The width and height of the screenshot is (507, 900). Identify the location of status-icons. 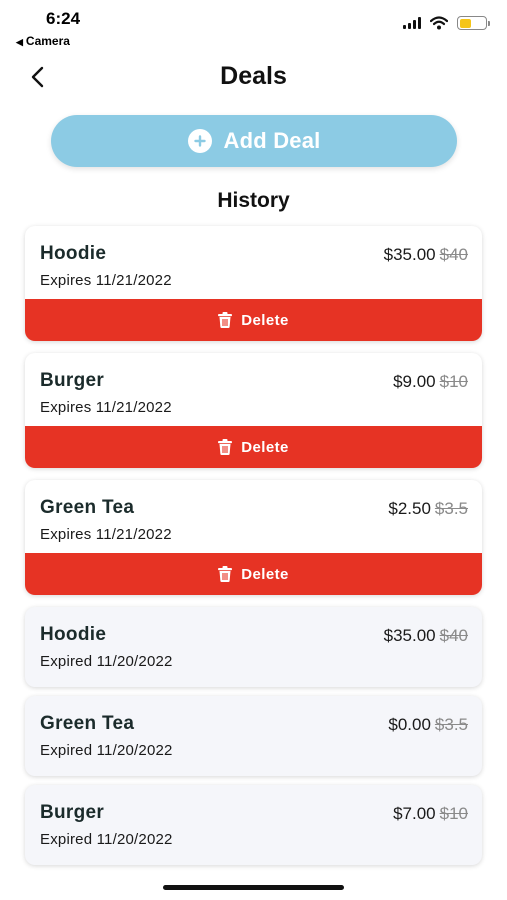
(446, 23).